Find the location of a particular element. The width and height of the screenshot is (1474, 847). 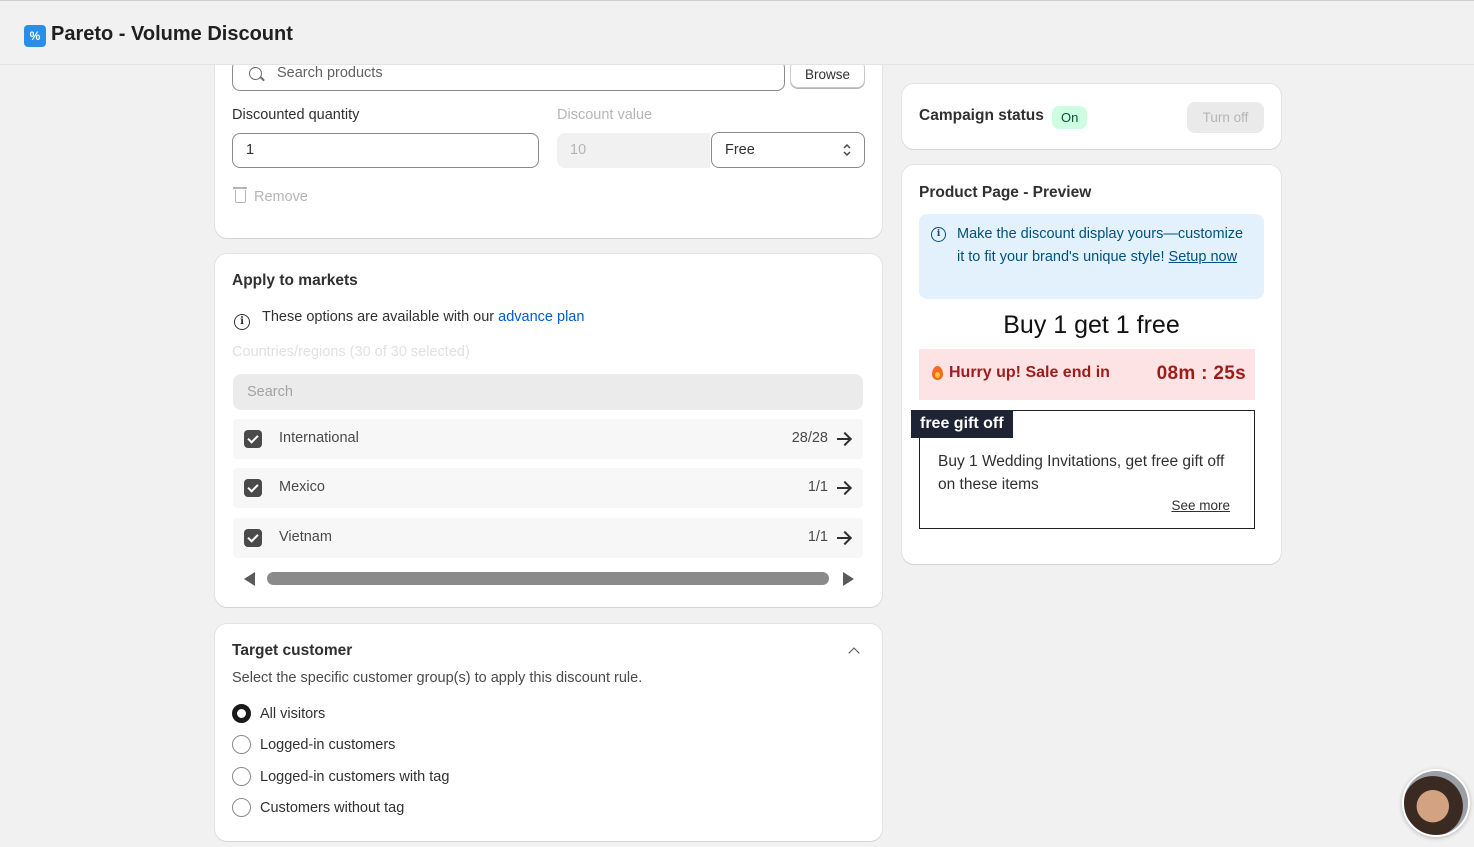

market-count: 28/28 is located at coordinates (809, 438).